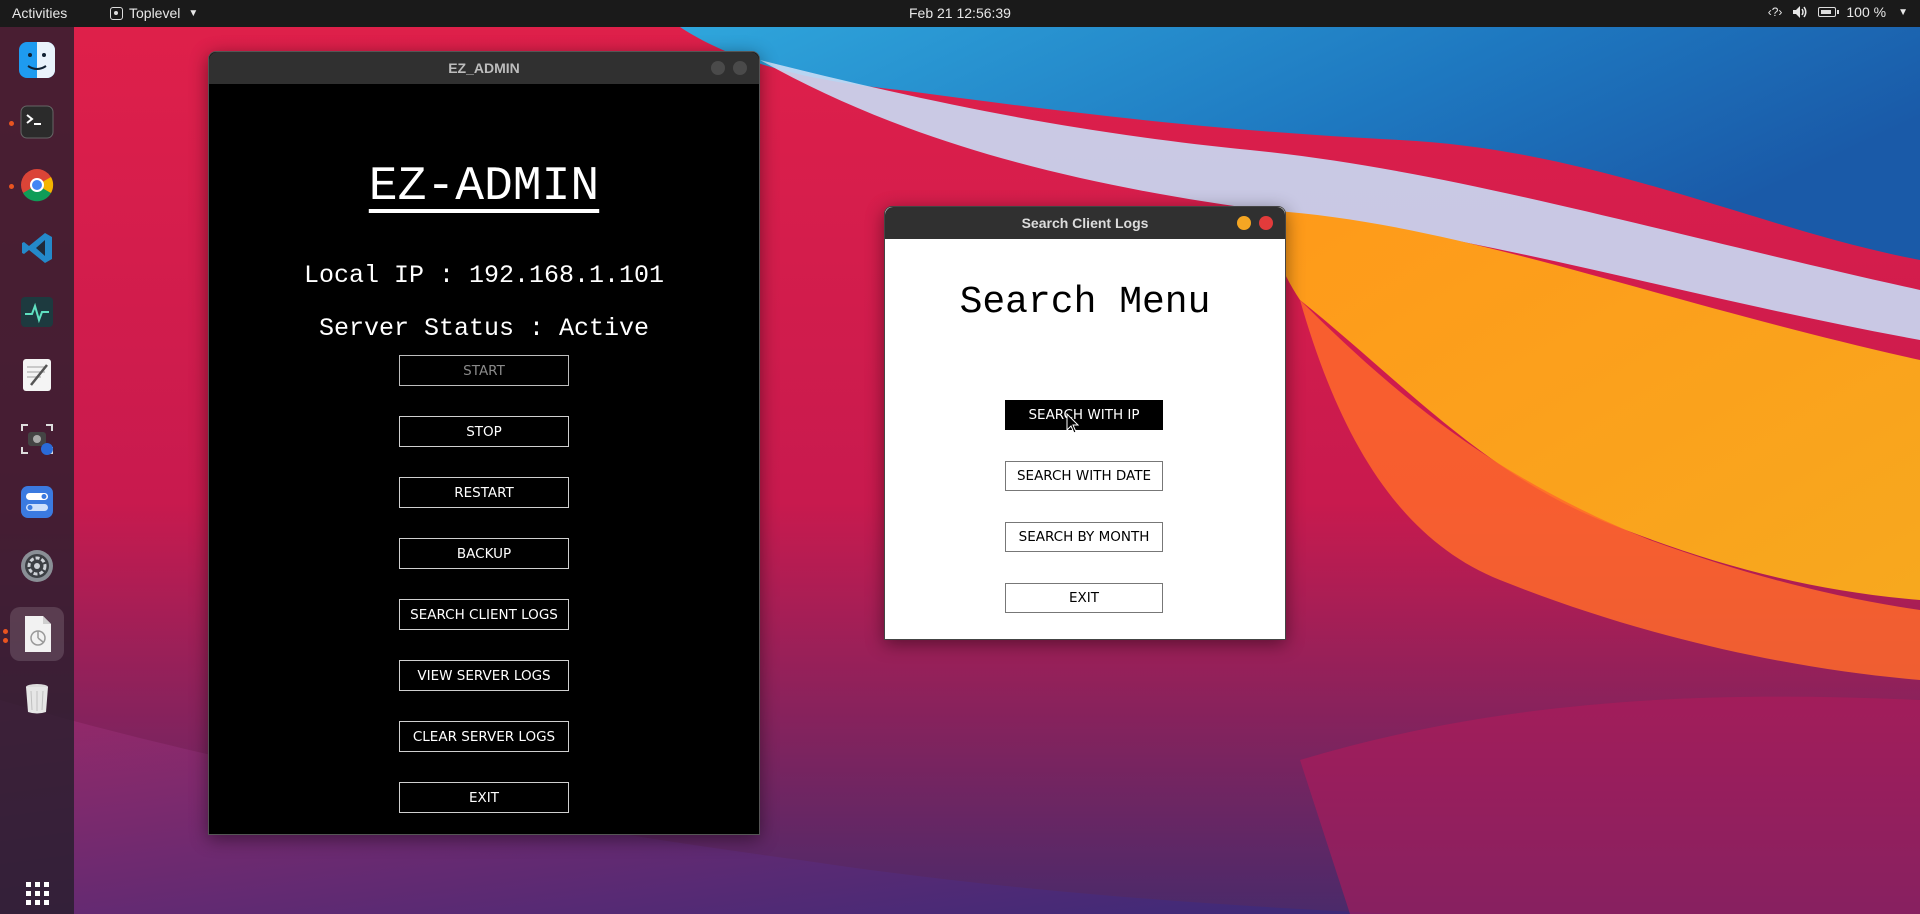 Image resolution: width=1920 pixels, height=914 pixels. What do you see at coordinates (1084, 476) in the screenshot?
I see `search-with-date-button: SEARCH WITH DATE` at bounding box center [1084, 476].